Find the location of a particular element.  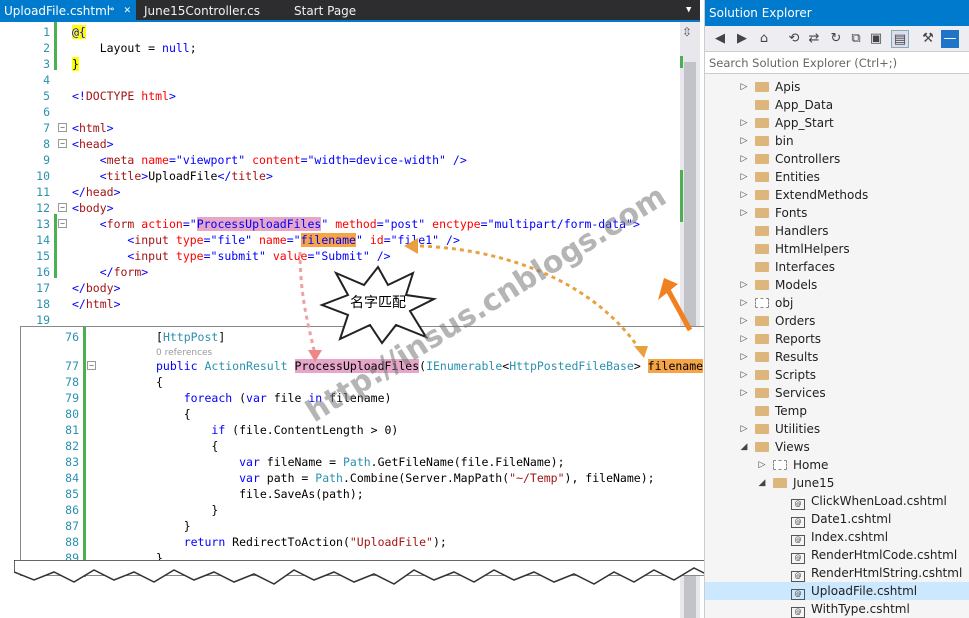

history-icon: ⟲ is located at coordinates (794, 39).